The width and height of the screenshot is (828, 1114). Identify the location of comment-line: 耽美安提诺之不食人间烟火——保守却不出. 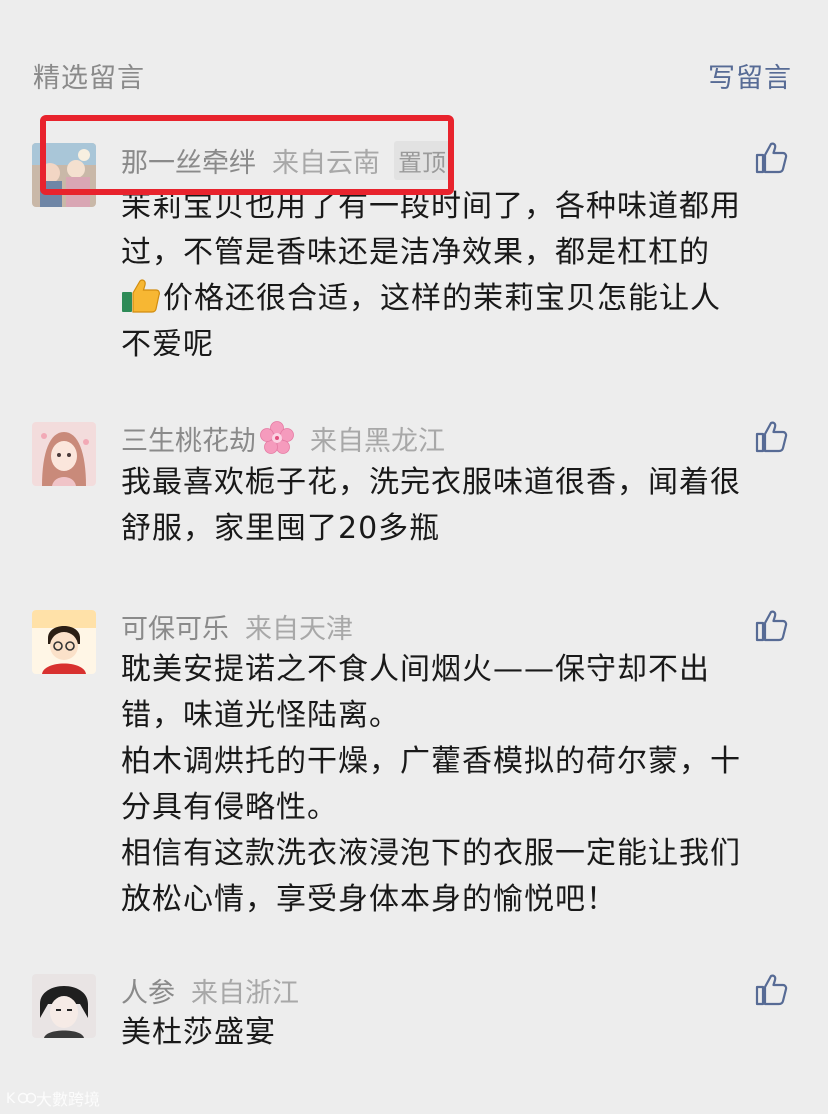
(415, 669).